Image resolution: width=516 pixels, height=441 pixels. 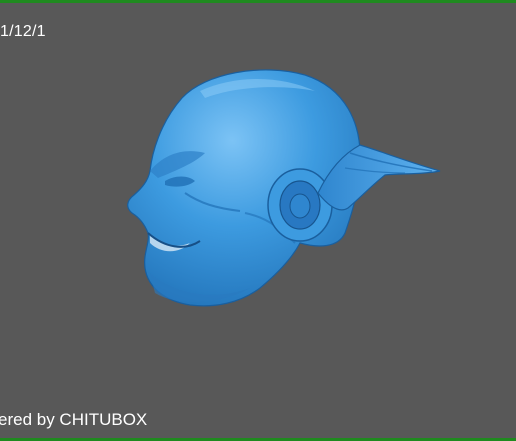 What do you see at coordinates (300, 206) in the screenshot?
I see `ear-ring-hole` at bounding box center [300, 206].